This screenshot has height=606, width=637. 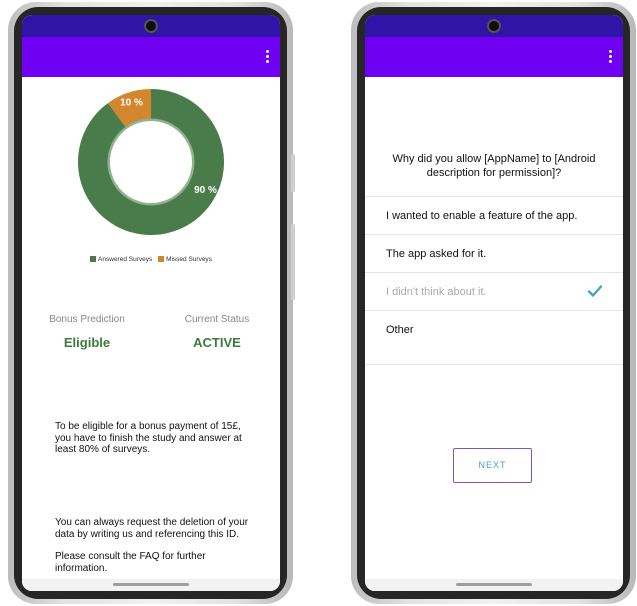 I want to click on donut-label-missed: 10 %, so click(x=131, y=103).